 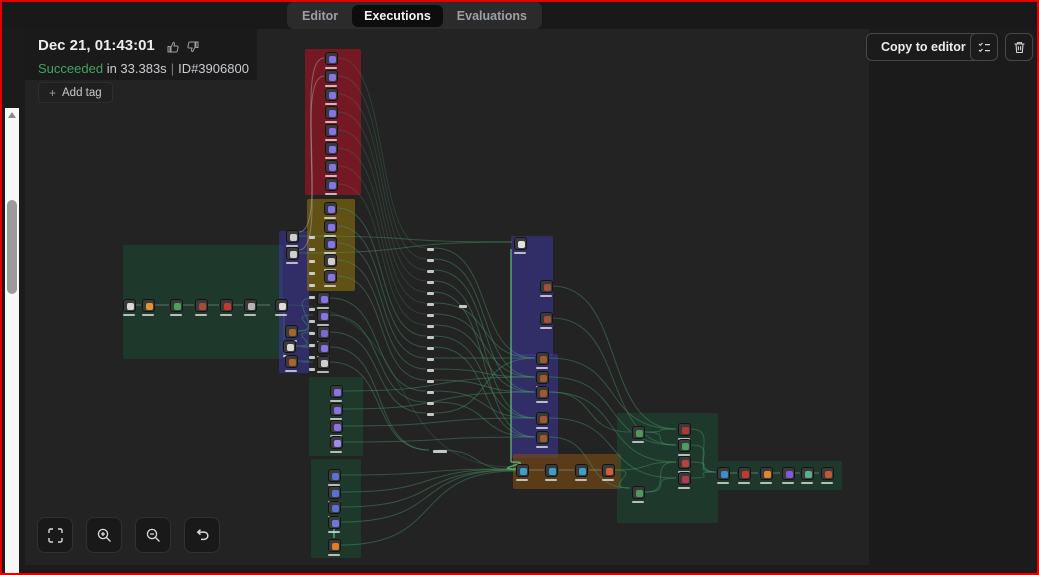 I want to click on zoom-out-button, so click(x=153, y=535).